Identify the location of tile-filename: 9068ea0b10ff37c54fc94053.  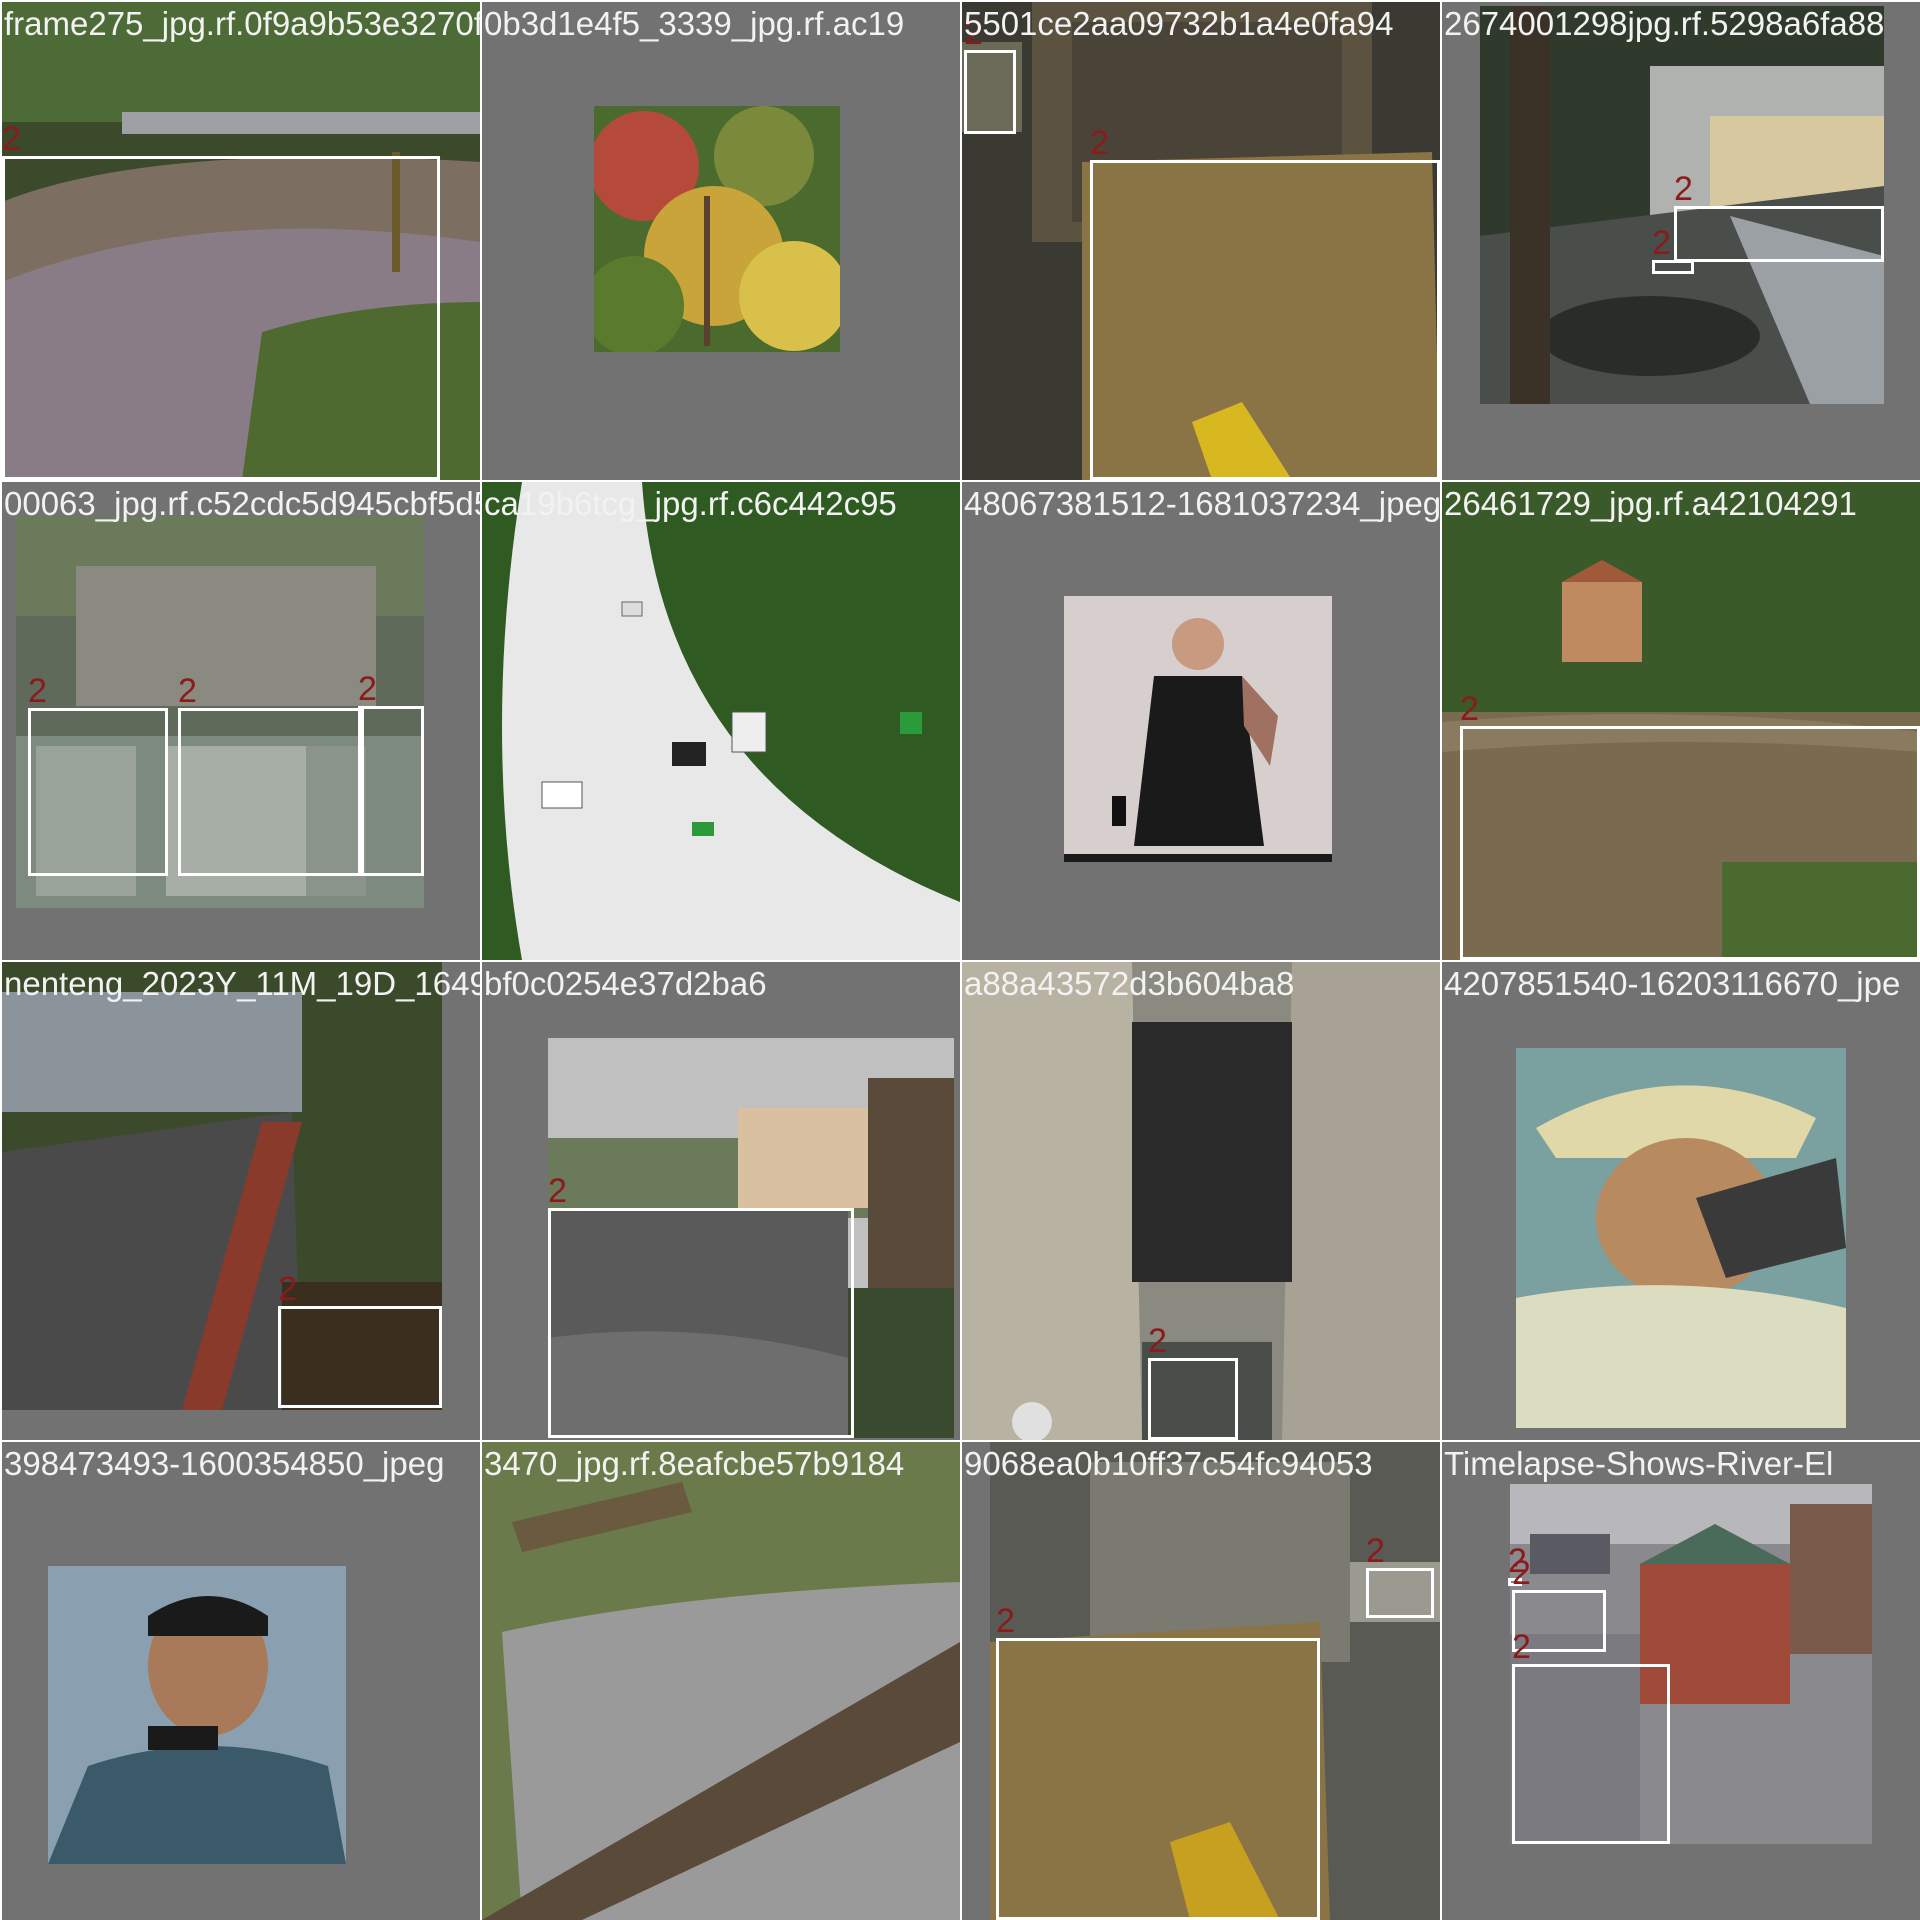
(1168, 1463).